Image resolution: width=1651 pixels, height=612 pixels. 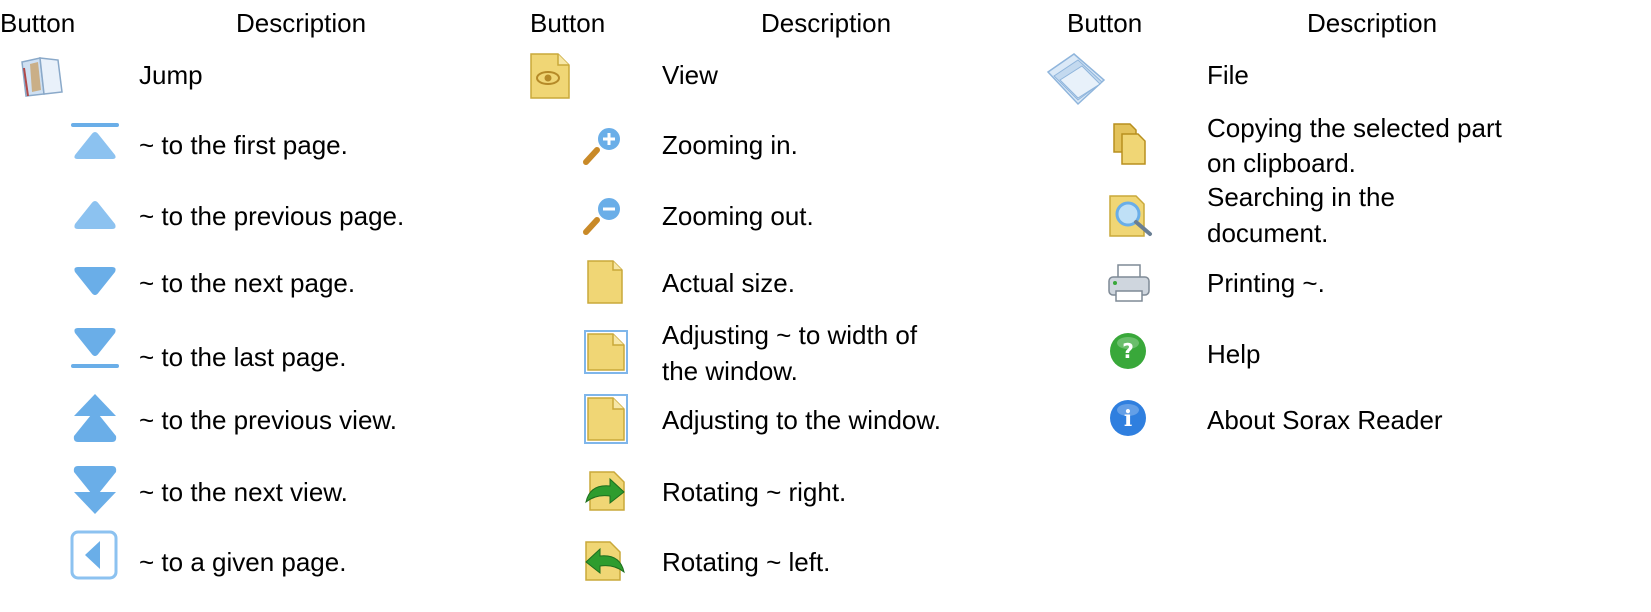 I want to click on row-label: ~ to the next page., so click(x=247, y=283).